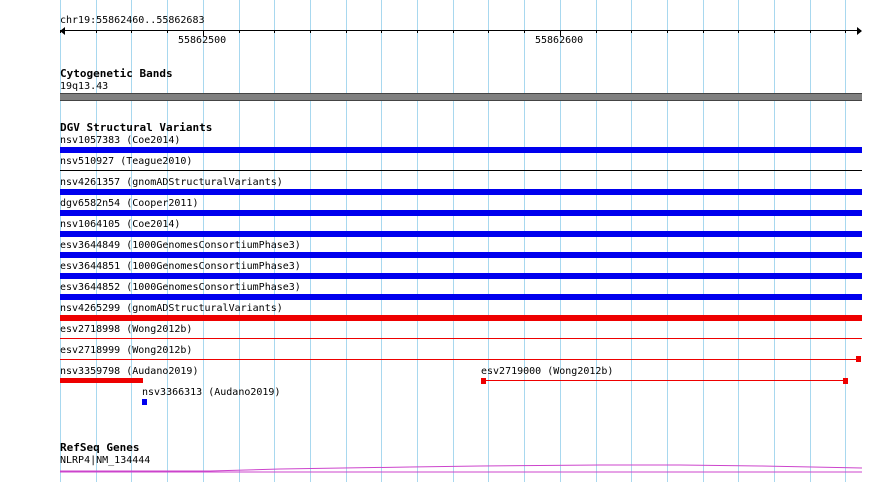 The image size is (890, 482). What do you see at coordinates (460, 30) in the screenshot?
I see `ruler-line` at bounding box center [460, 30].